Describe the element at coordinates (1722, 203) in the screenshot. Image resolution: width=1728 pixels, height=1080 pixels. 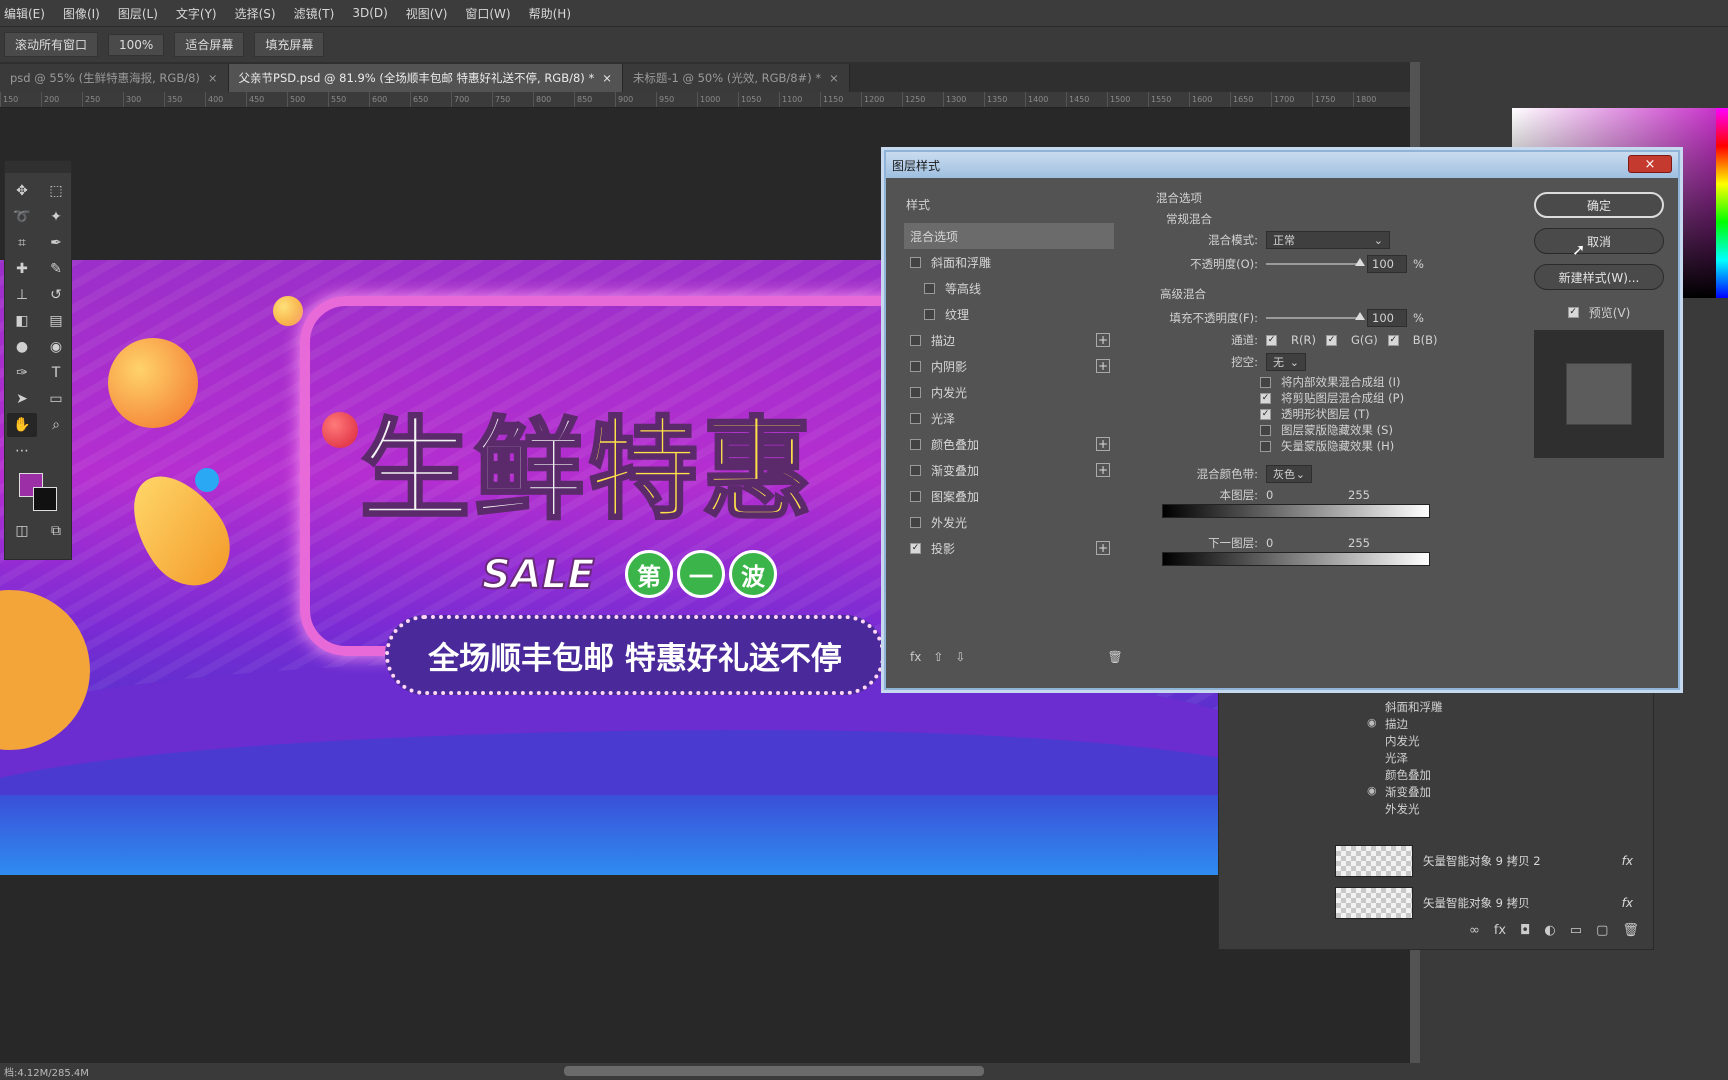
I see `hue-slider` at that location.